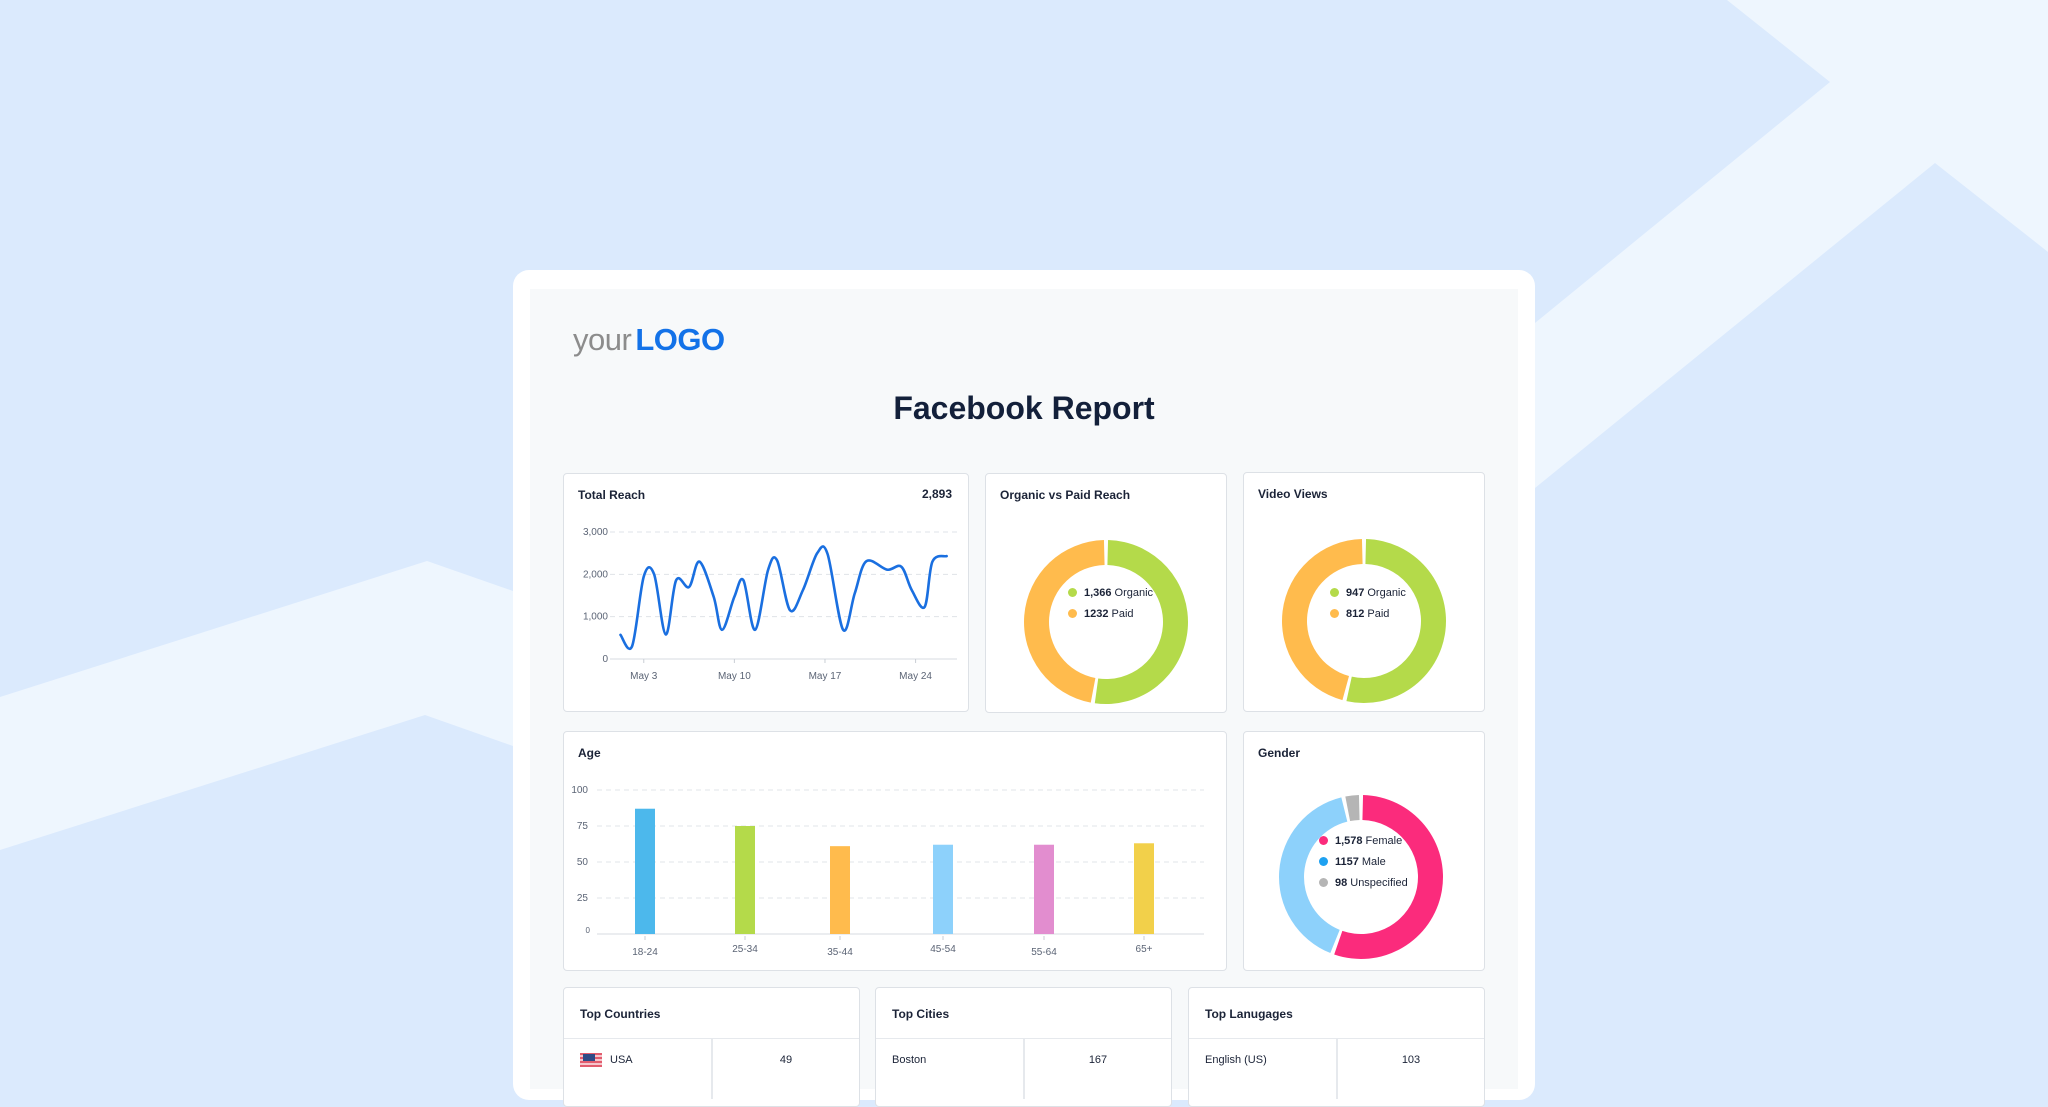 This screenshot has width=2048, height=1107. I want to click on x-tick-label: May 17, so click(825, 676).